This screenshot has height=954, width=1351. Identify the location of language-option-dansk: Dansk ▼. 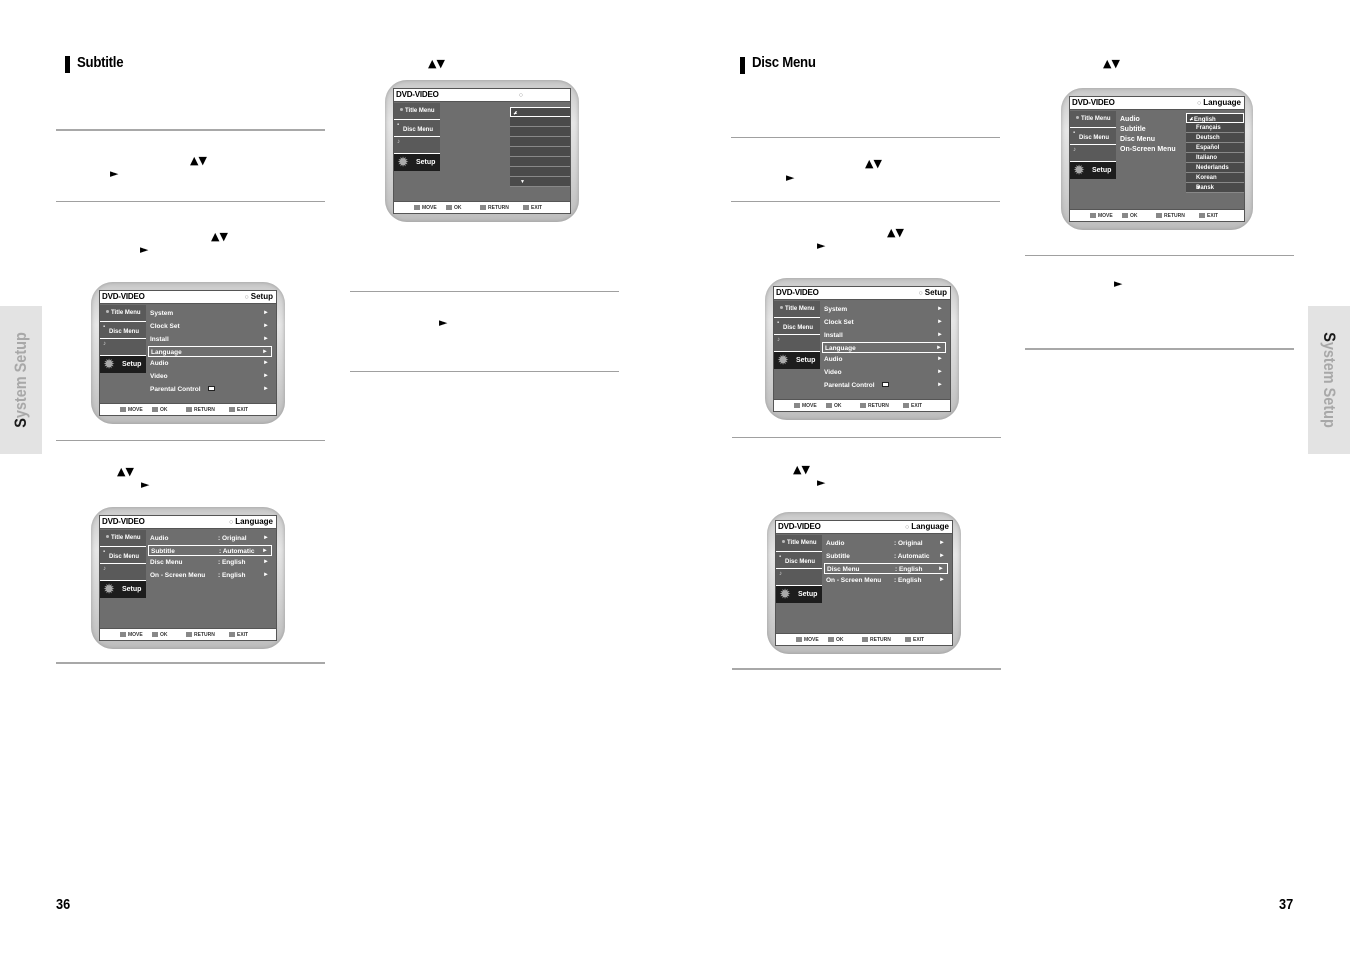
(1215, 188).